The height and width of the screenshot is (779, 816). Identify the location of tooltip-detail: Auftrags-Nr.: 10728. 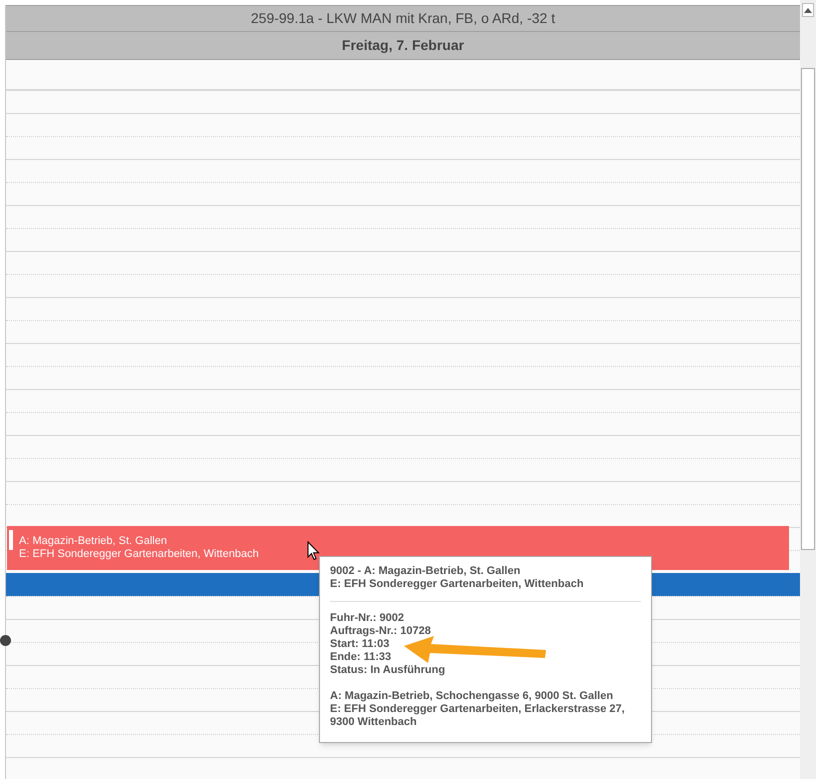
(381, 631).